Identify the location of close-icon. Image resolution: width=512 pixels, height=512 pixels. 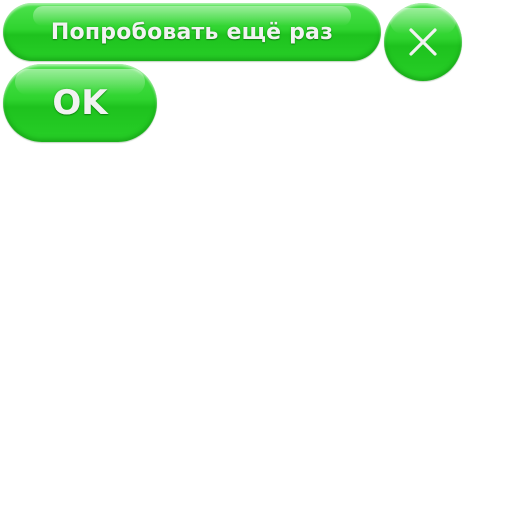
(423, 42).